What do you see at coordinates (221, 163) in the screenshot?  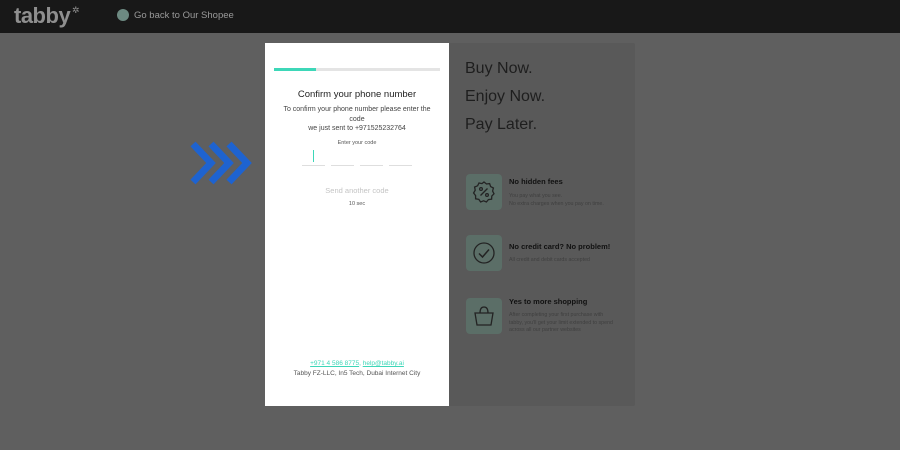 I see `brand-chevrons-icon` at bounding box center [221, 163].